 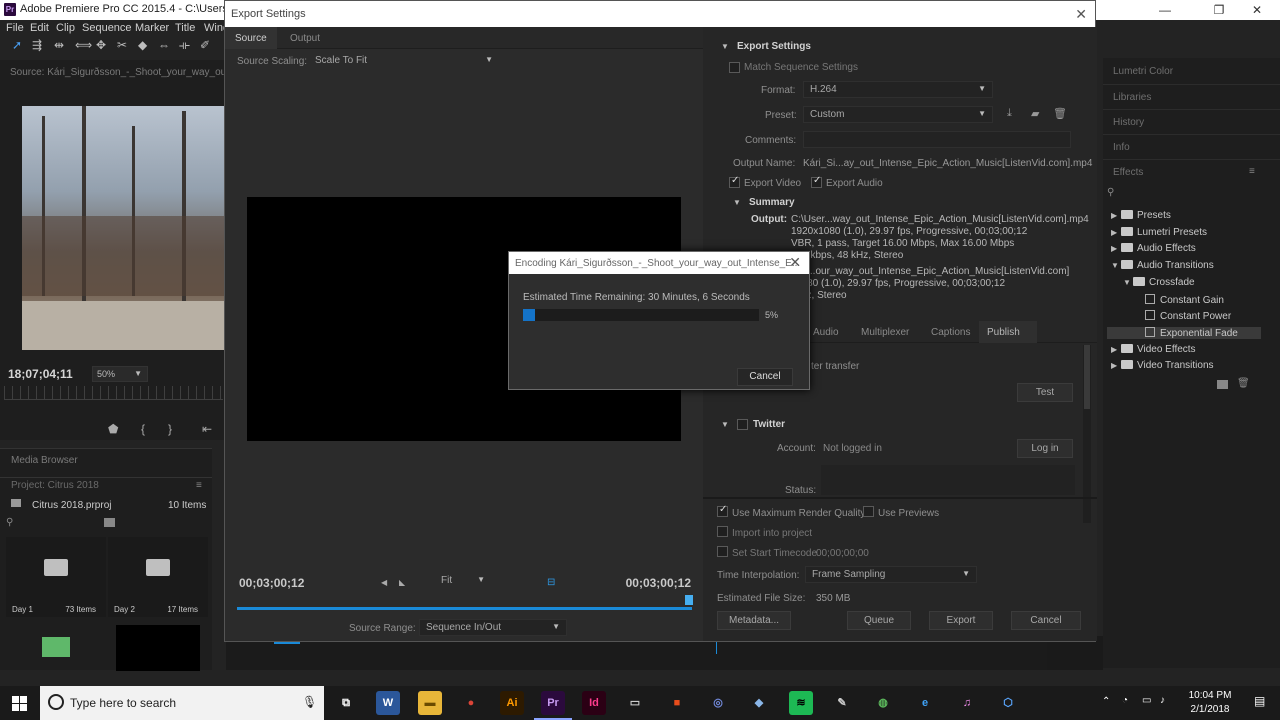 What do you see at coordinates (1116, 265) in the screenshot?
I see `chevron-down-icon: ▼` at bounding box center [1116, 265].